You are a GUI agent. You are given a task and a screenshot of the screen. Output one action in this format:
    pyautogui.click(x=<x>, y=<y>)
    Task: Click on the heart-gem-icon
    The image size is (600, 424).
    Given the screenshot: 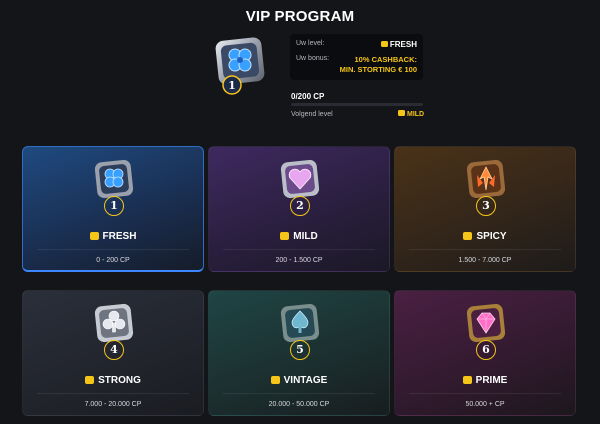 What is the action you would take?
    pyautogui.click(x=300, y=179)
    